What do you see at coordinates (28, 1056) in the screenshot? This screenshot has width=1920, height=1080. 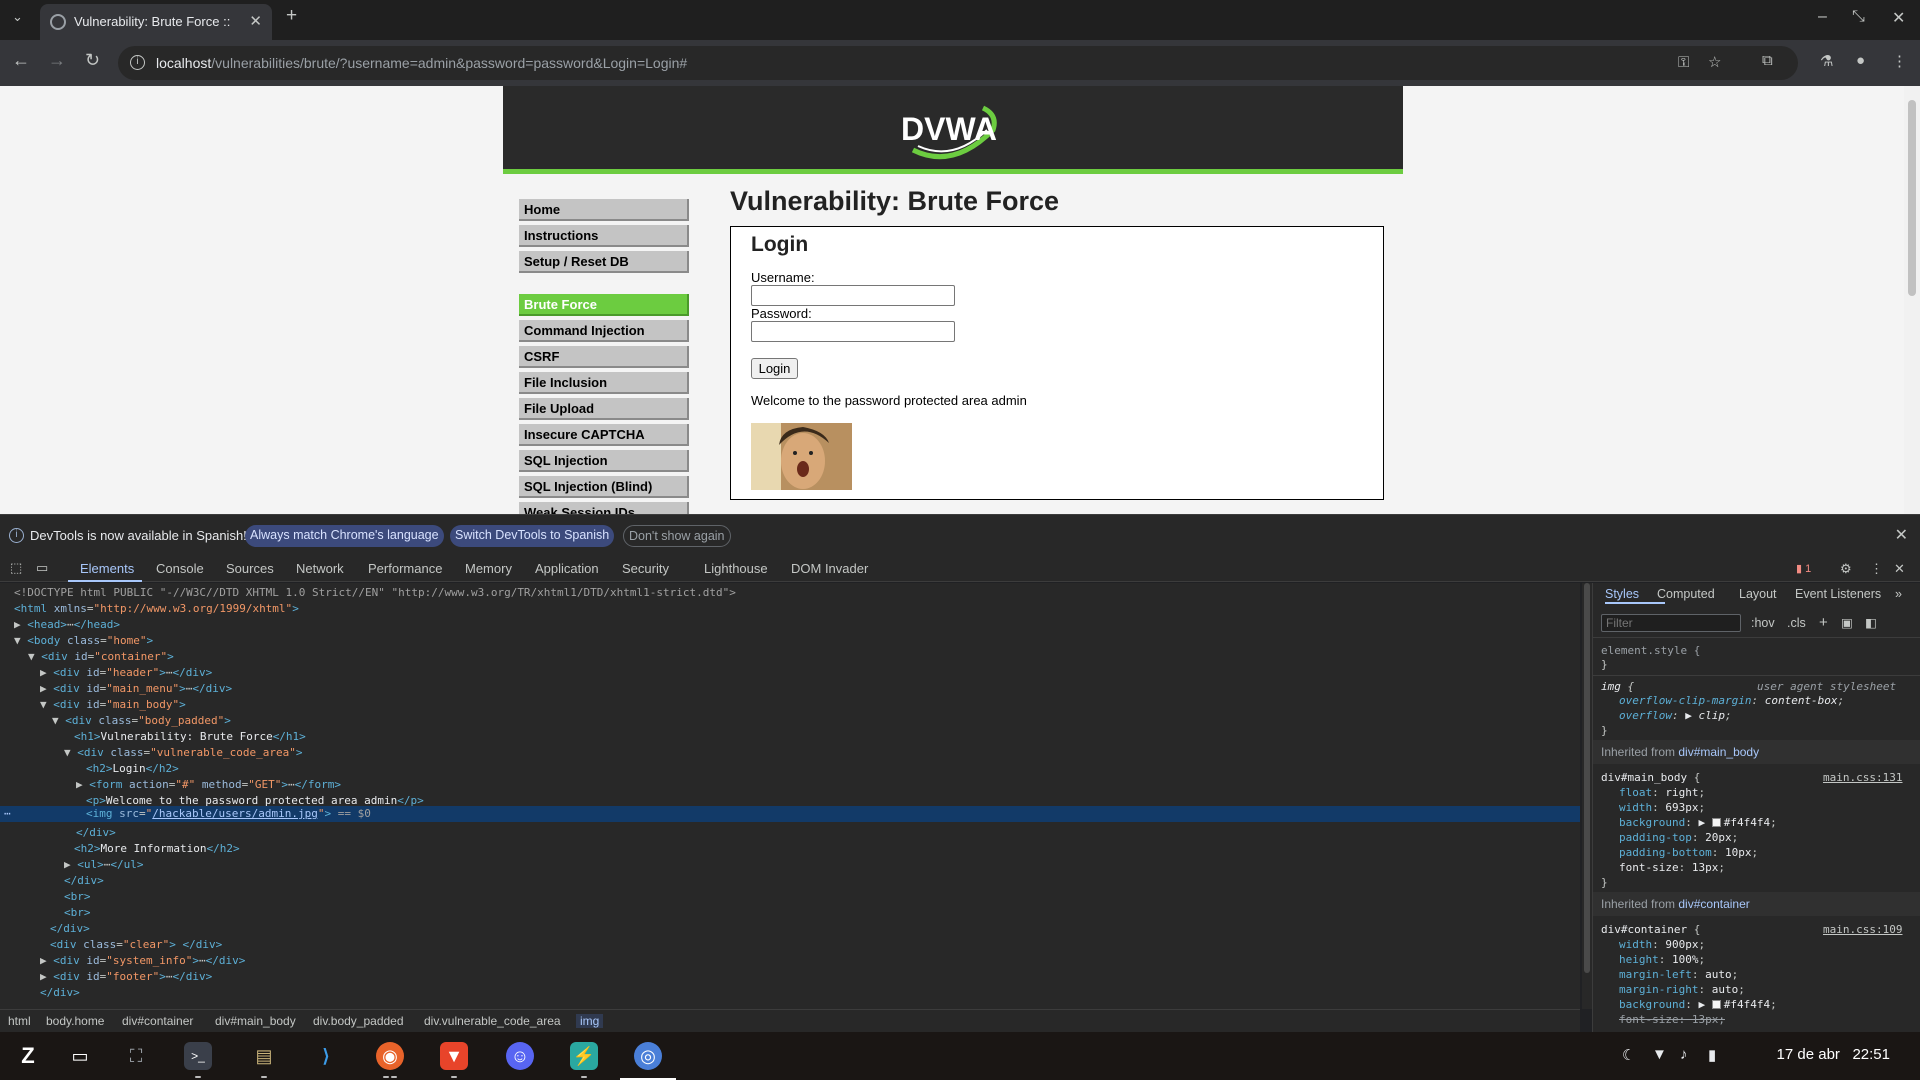 I see `launcher-icon: Z` at bounding box center [28, 1056].